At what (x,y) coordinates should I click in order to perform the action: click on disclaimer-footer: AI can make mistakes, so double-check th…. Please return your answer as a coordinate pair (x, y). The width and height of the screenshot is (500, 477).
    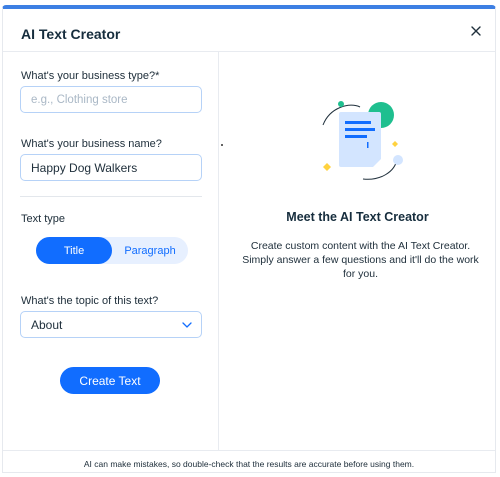
    Looking at the image, I should click on (249, 463).